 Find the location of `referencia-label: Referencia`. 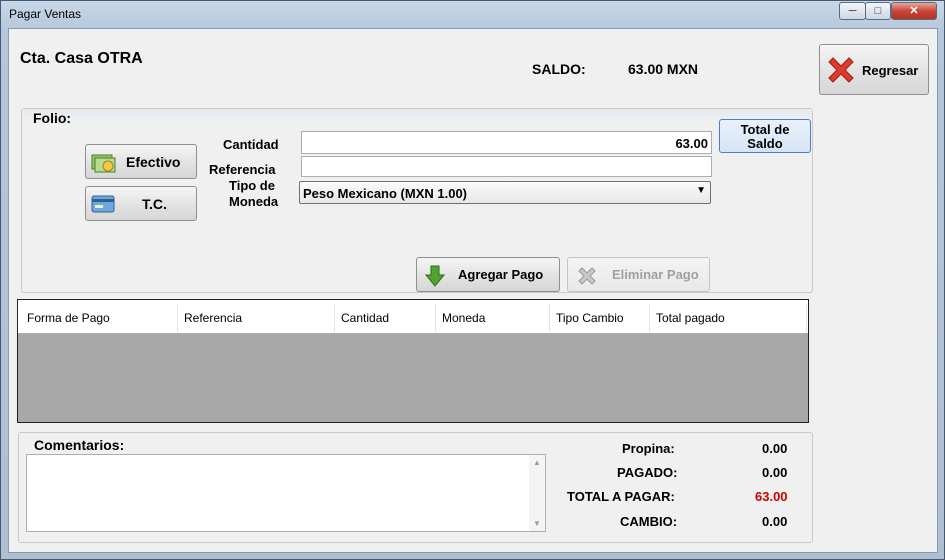

referencia-label: Referencia is located at coordinates (242, 169).